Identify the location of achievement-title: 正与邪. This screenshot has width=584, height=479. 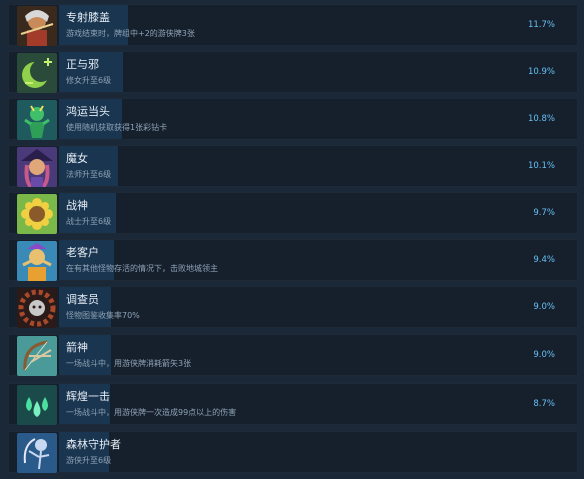
(82, 64).